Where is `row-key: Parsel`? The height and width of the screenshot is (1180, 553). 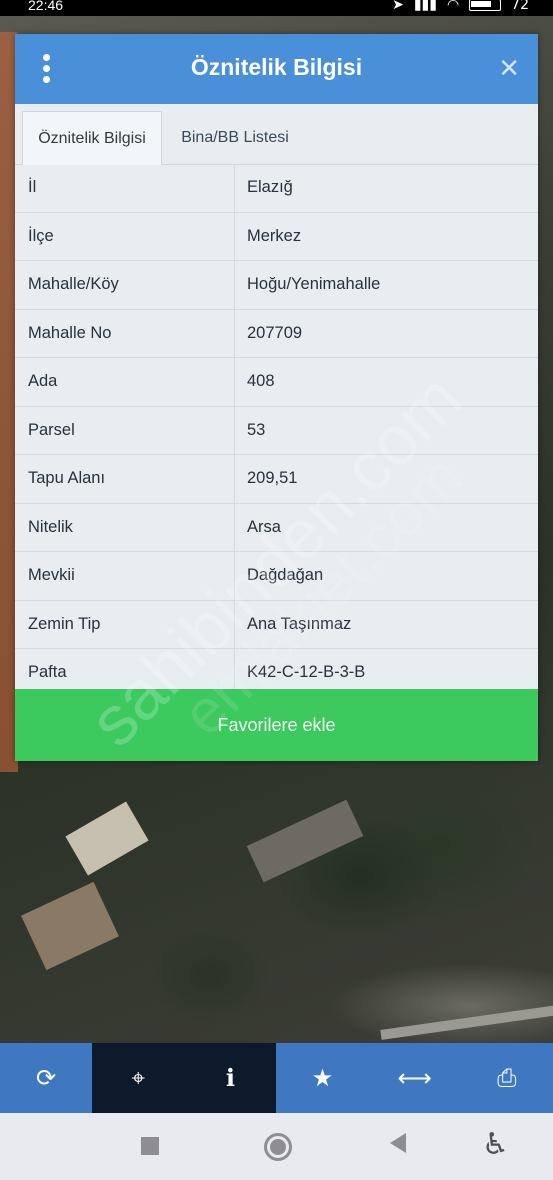 row-key: Parsel is located at coordinates (51, 429).